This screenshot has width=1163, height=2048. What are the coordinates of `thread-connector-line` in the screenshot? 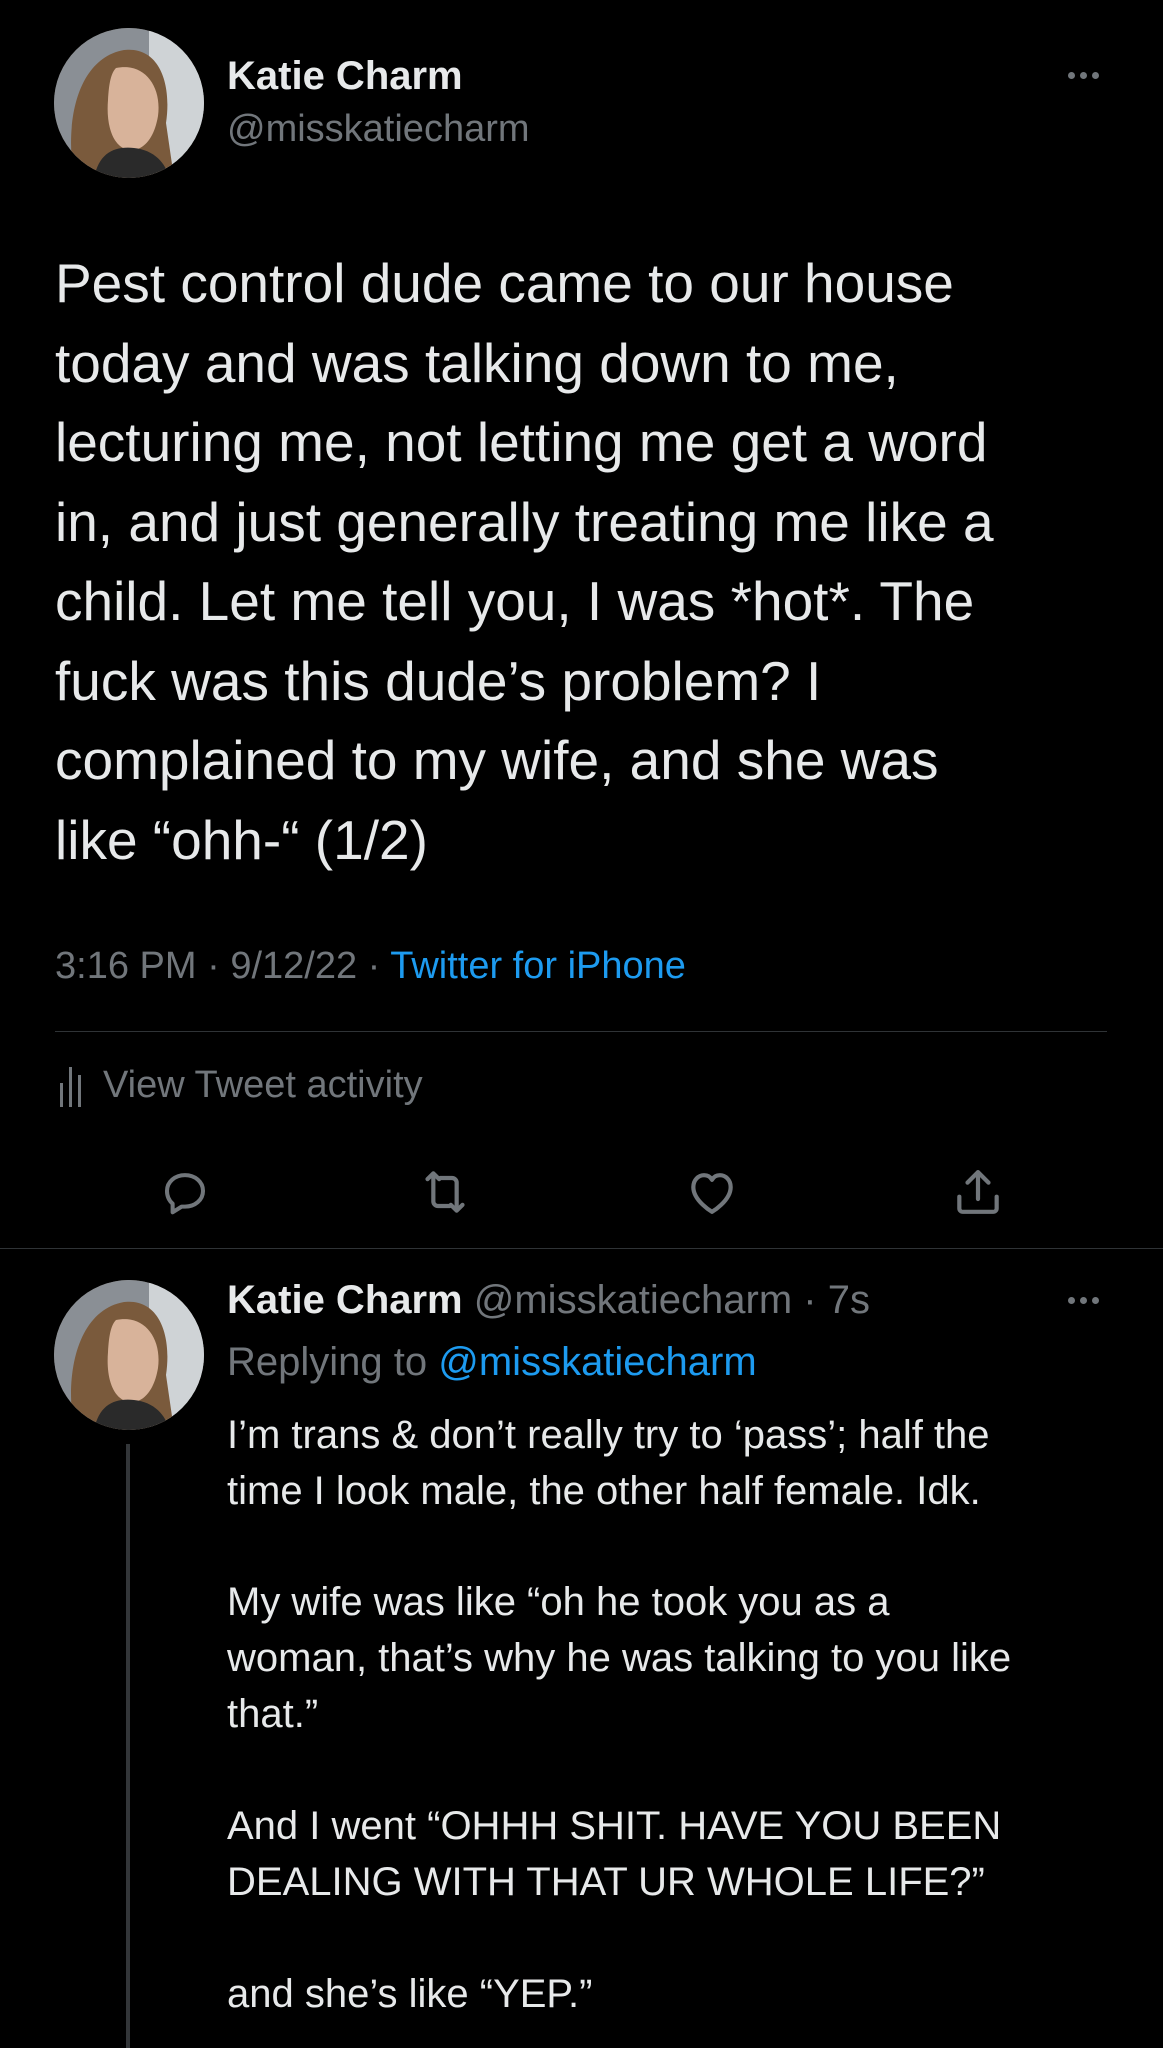 It's located at (128, 1746).